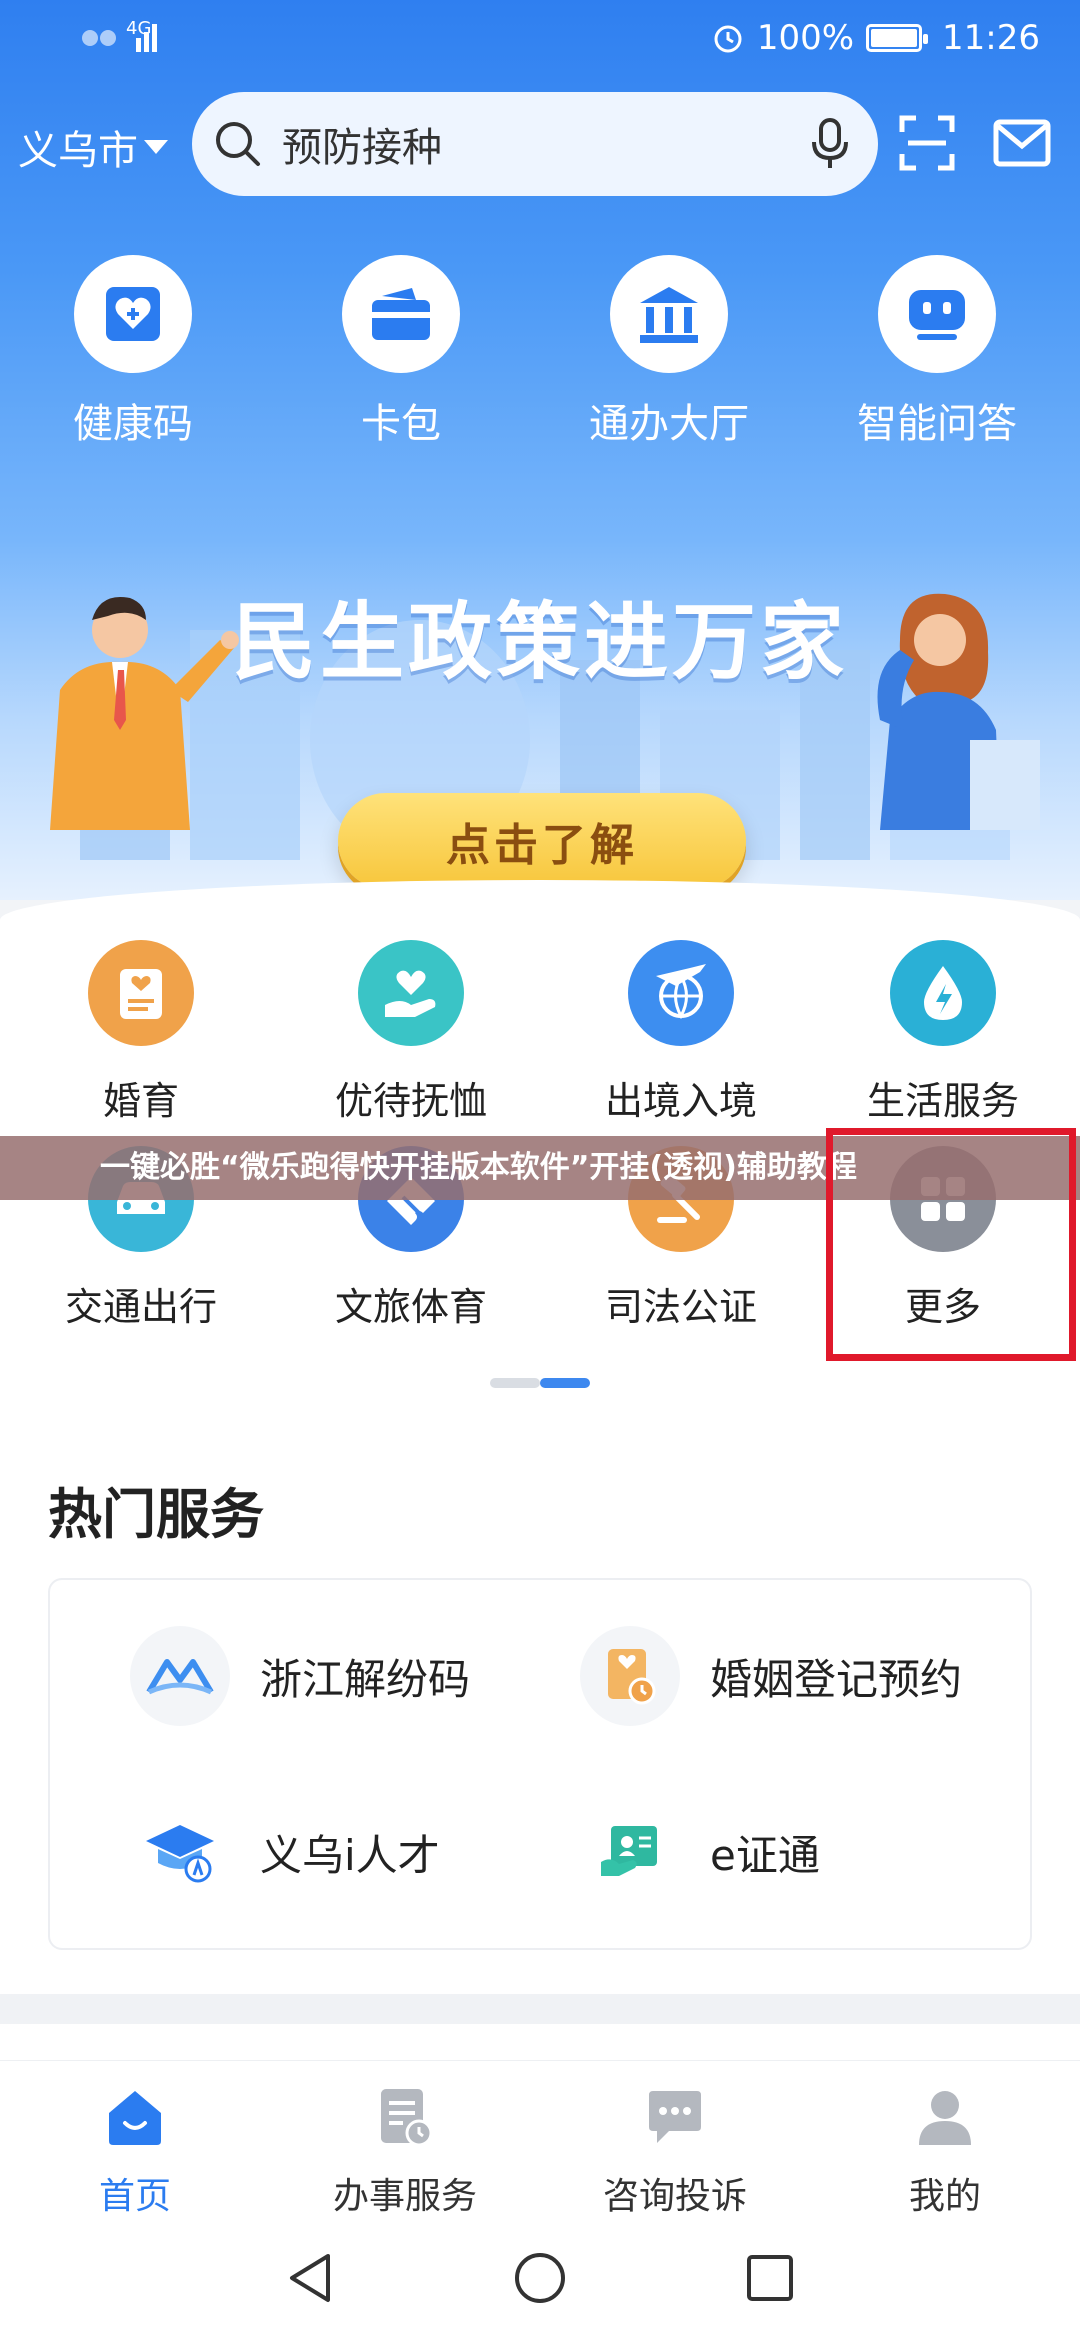 Image resolution: width=1080 pixels, height=2340 pixels. I want to click on dropdown-triangle-icon, so click(156, 147).